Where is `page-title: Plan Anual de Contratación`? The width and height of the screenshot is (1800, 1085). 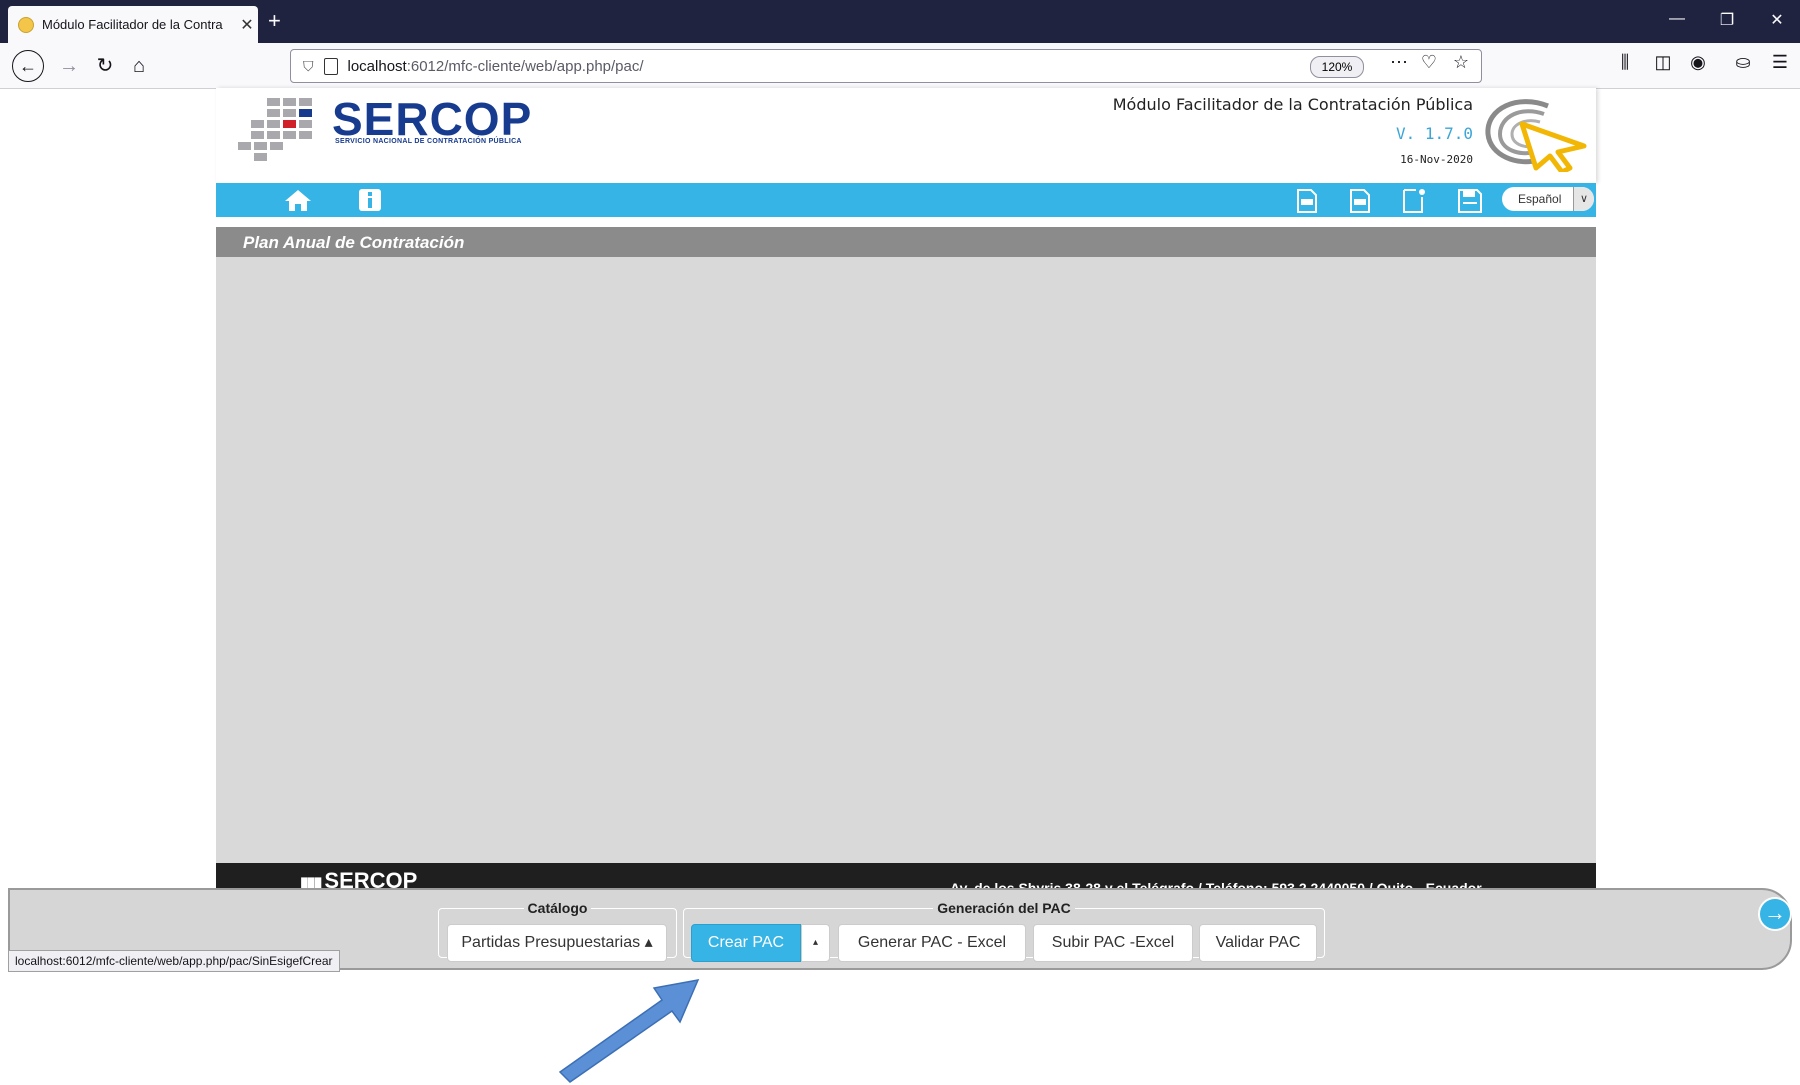 page-title: Plan Anual de Contratación is located at coordinates (354, 242).